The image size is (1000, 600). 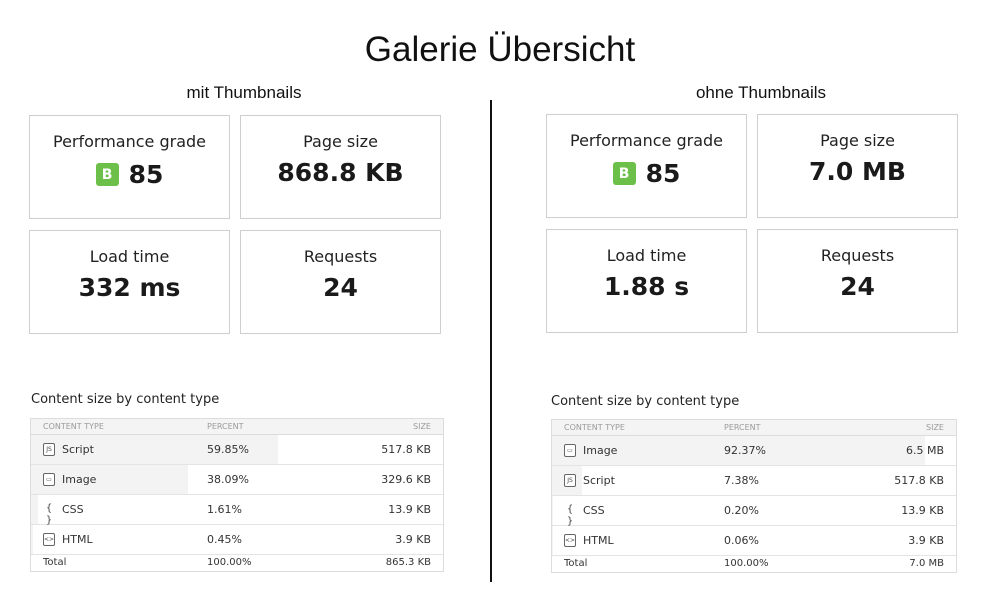 I want to click on table-row: { } CSS 1.61% 13.9 KB, so click(x=237, y=510).